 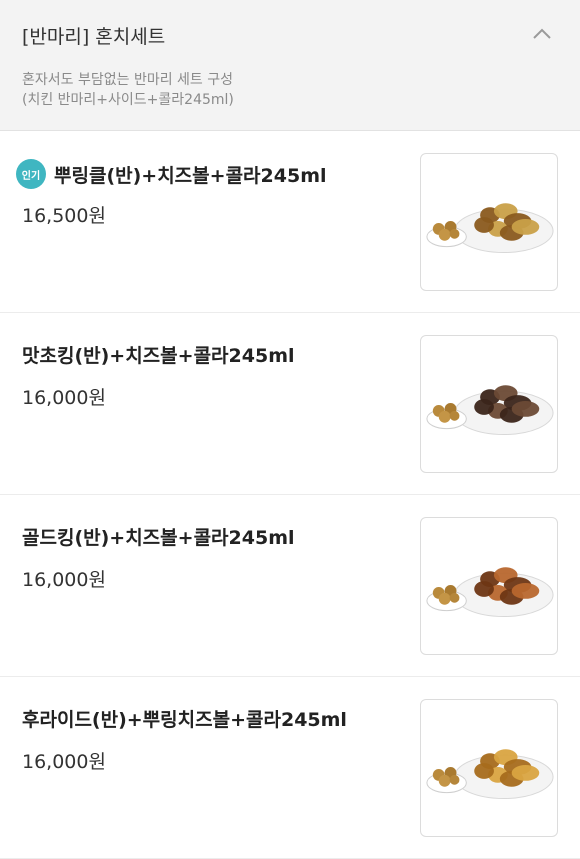 I want to click on chevron-up-icon, so click(x=542, y=34).